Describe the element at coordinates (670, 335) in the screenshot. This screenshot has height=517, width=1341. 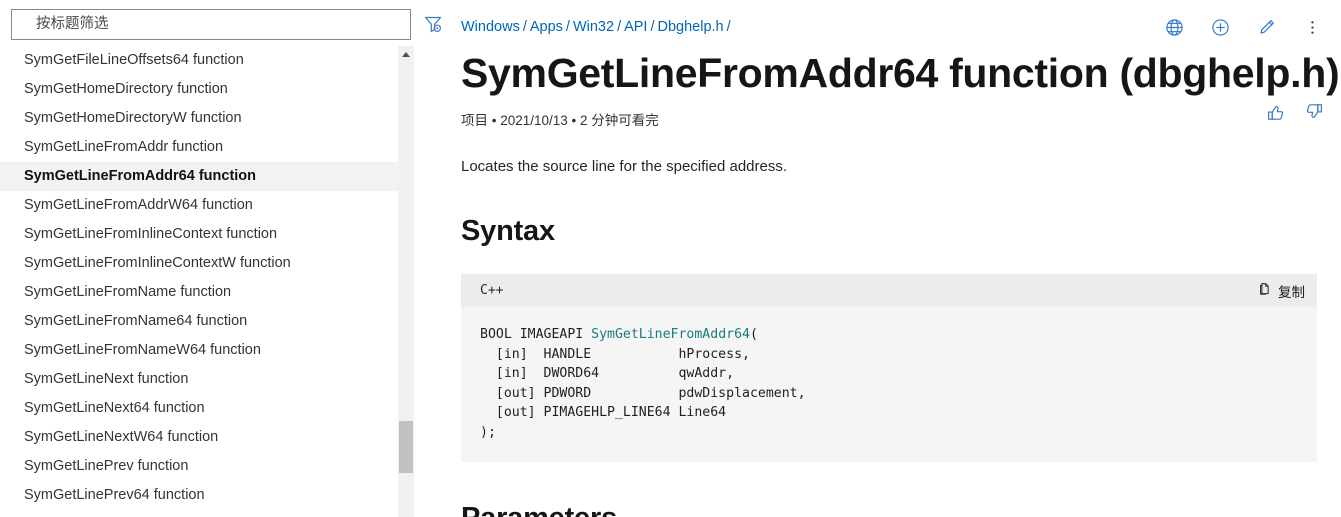
I see `code-function-name: SymGetLineFromAddr64` at that location.